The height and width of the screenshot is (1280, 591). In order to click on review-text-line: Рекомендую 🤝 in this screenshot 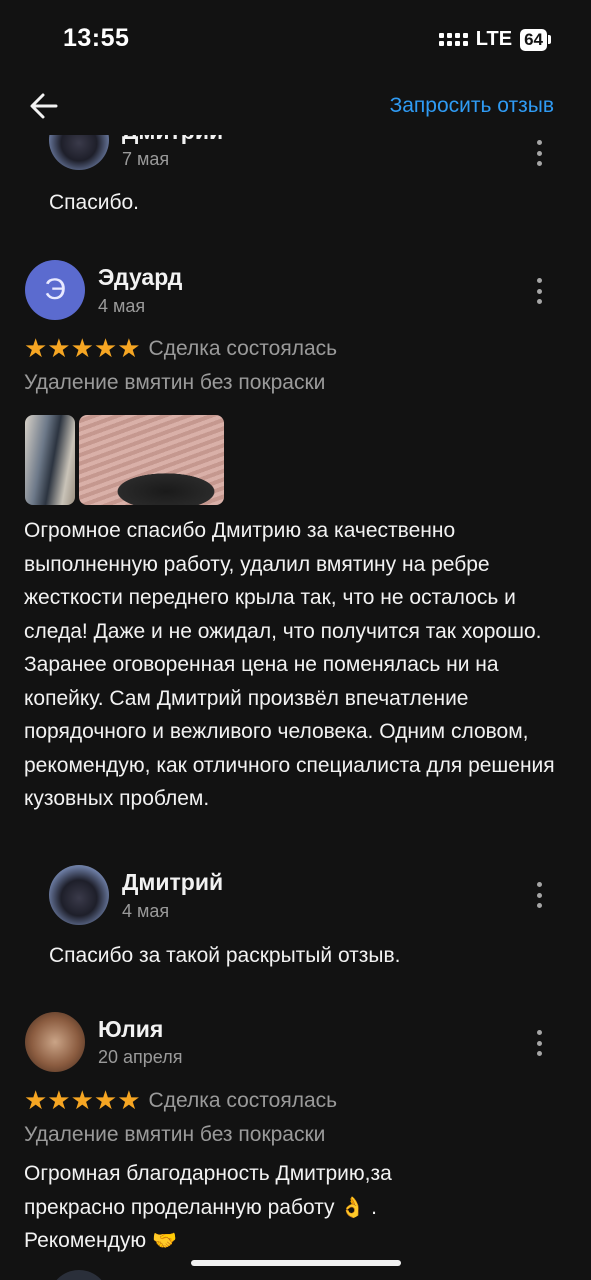, I will do `click(100, 1240)`.